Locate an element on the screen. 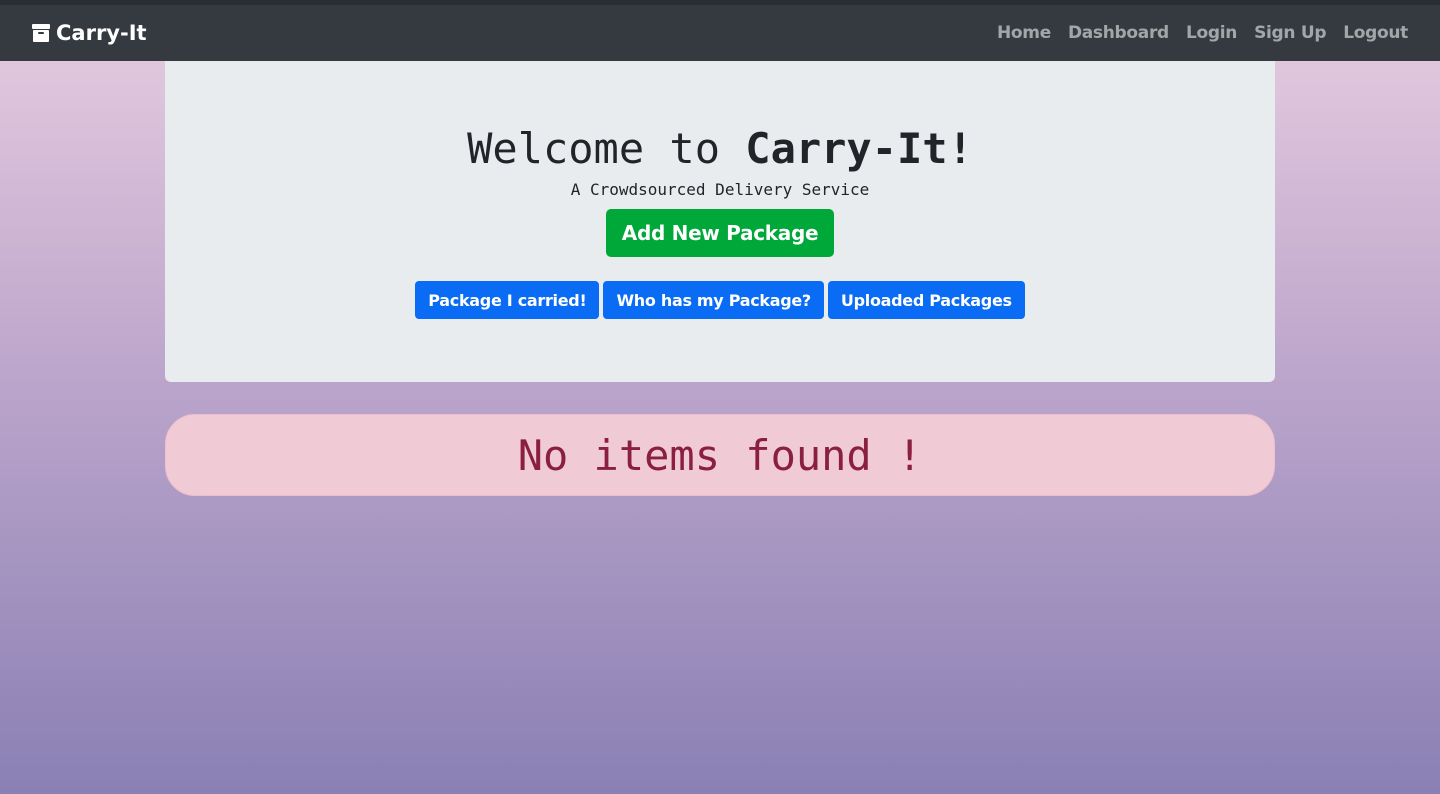 The image size is (1440, 794). nav-login: Login is located at coordinates (1211, 33).